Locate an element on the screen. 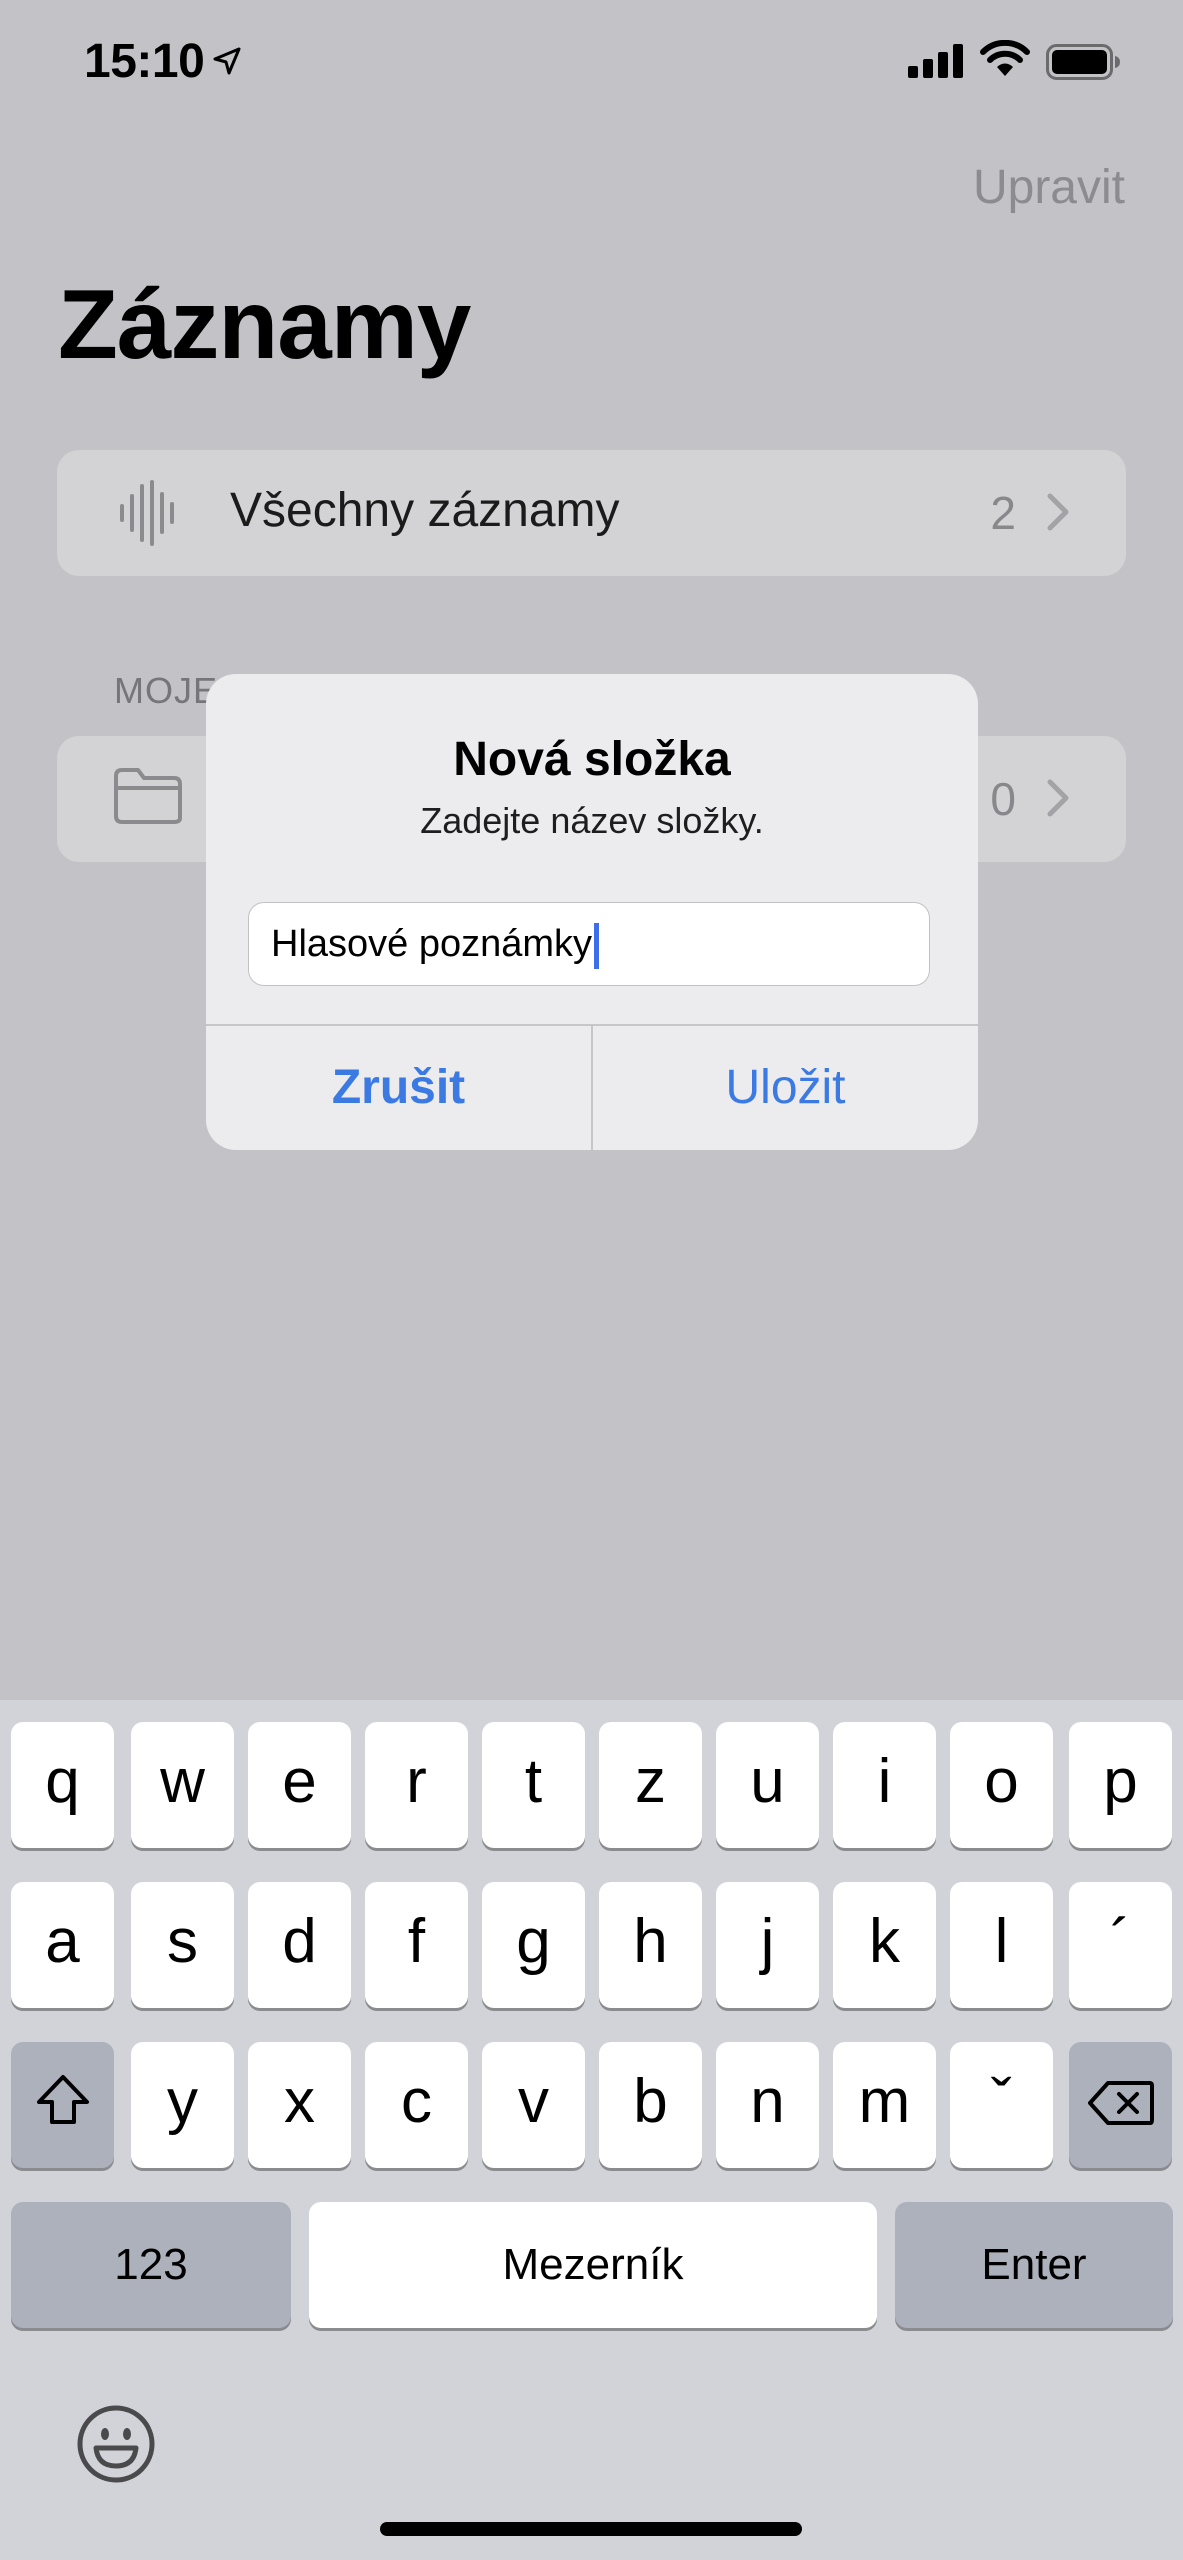 The height and width of the screenshot is (2560, 1183). key-m: m is located at coordinates (884, 2105).